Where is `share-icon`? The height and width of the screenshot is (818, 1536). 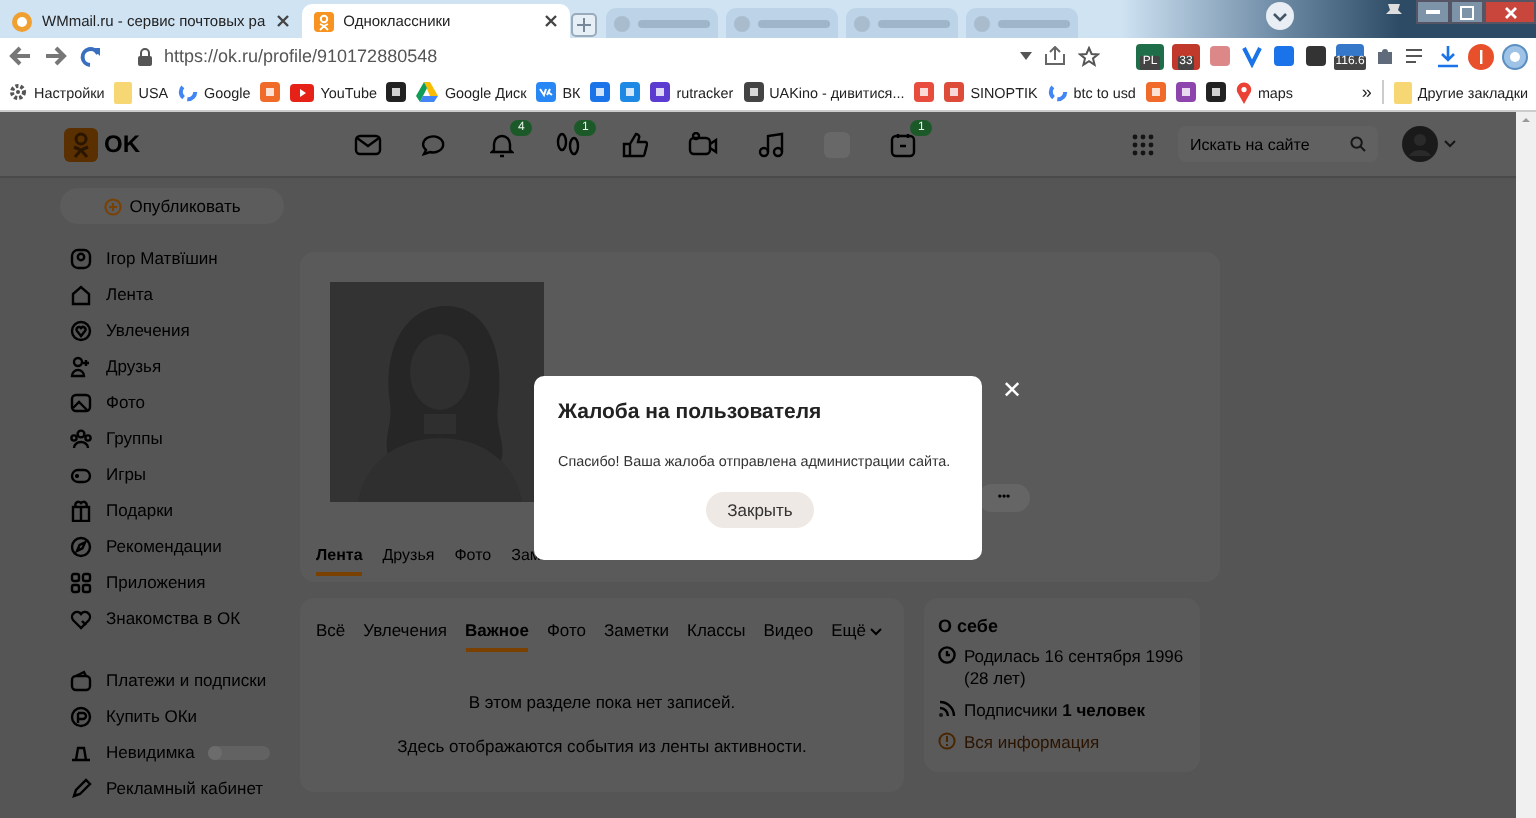
share-icon is located at coordinates (1055, 56).